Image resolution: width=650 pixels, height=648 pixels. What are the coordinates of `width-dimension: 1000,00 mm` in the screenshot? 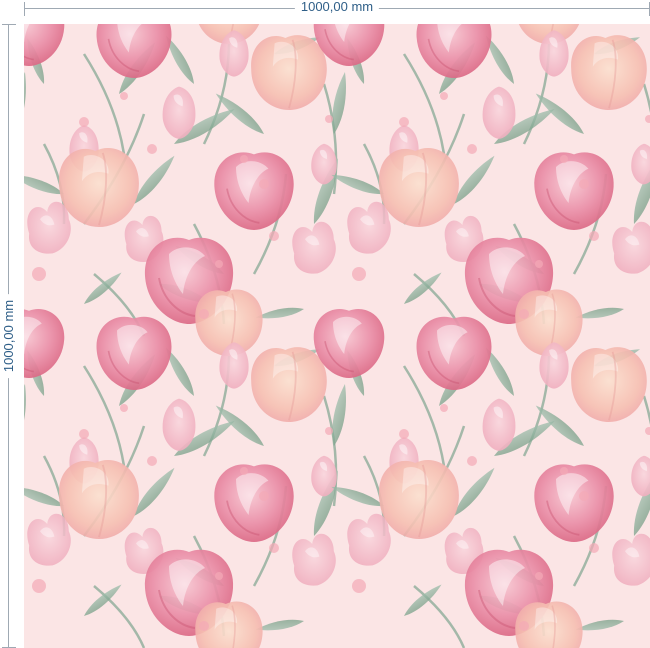 It's located at (337, 9).